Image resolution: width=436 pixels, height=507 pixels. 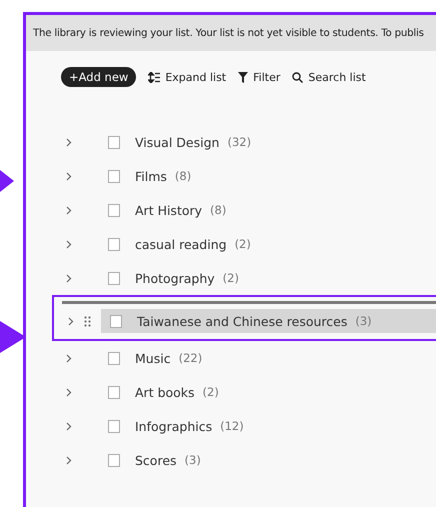 I want to click on dragged-row: Taiwanese and Chinese resources (3), so click(x=268, y=321).